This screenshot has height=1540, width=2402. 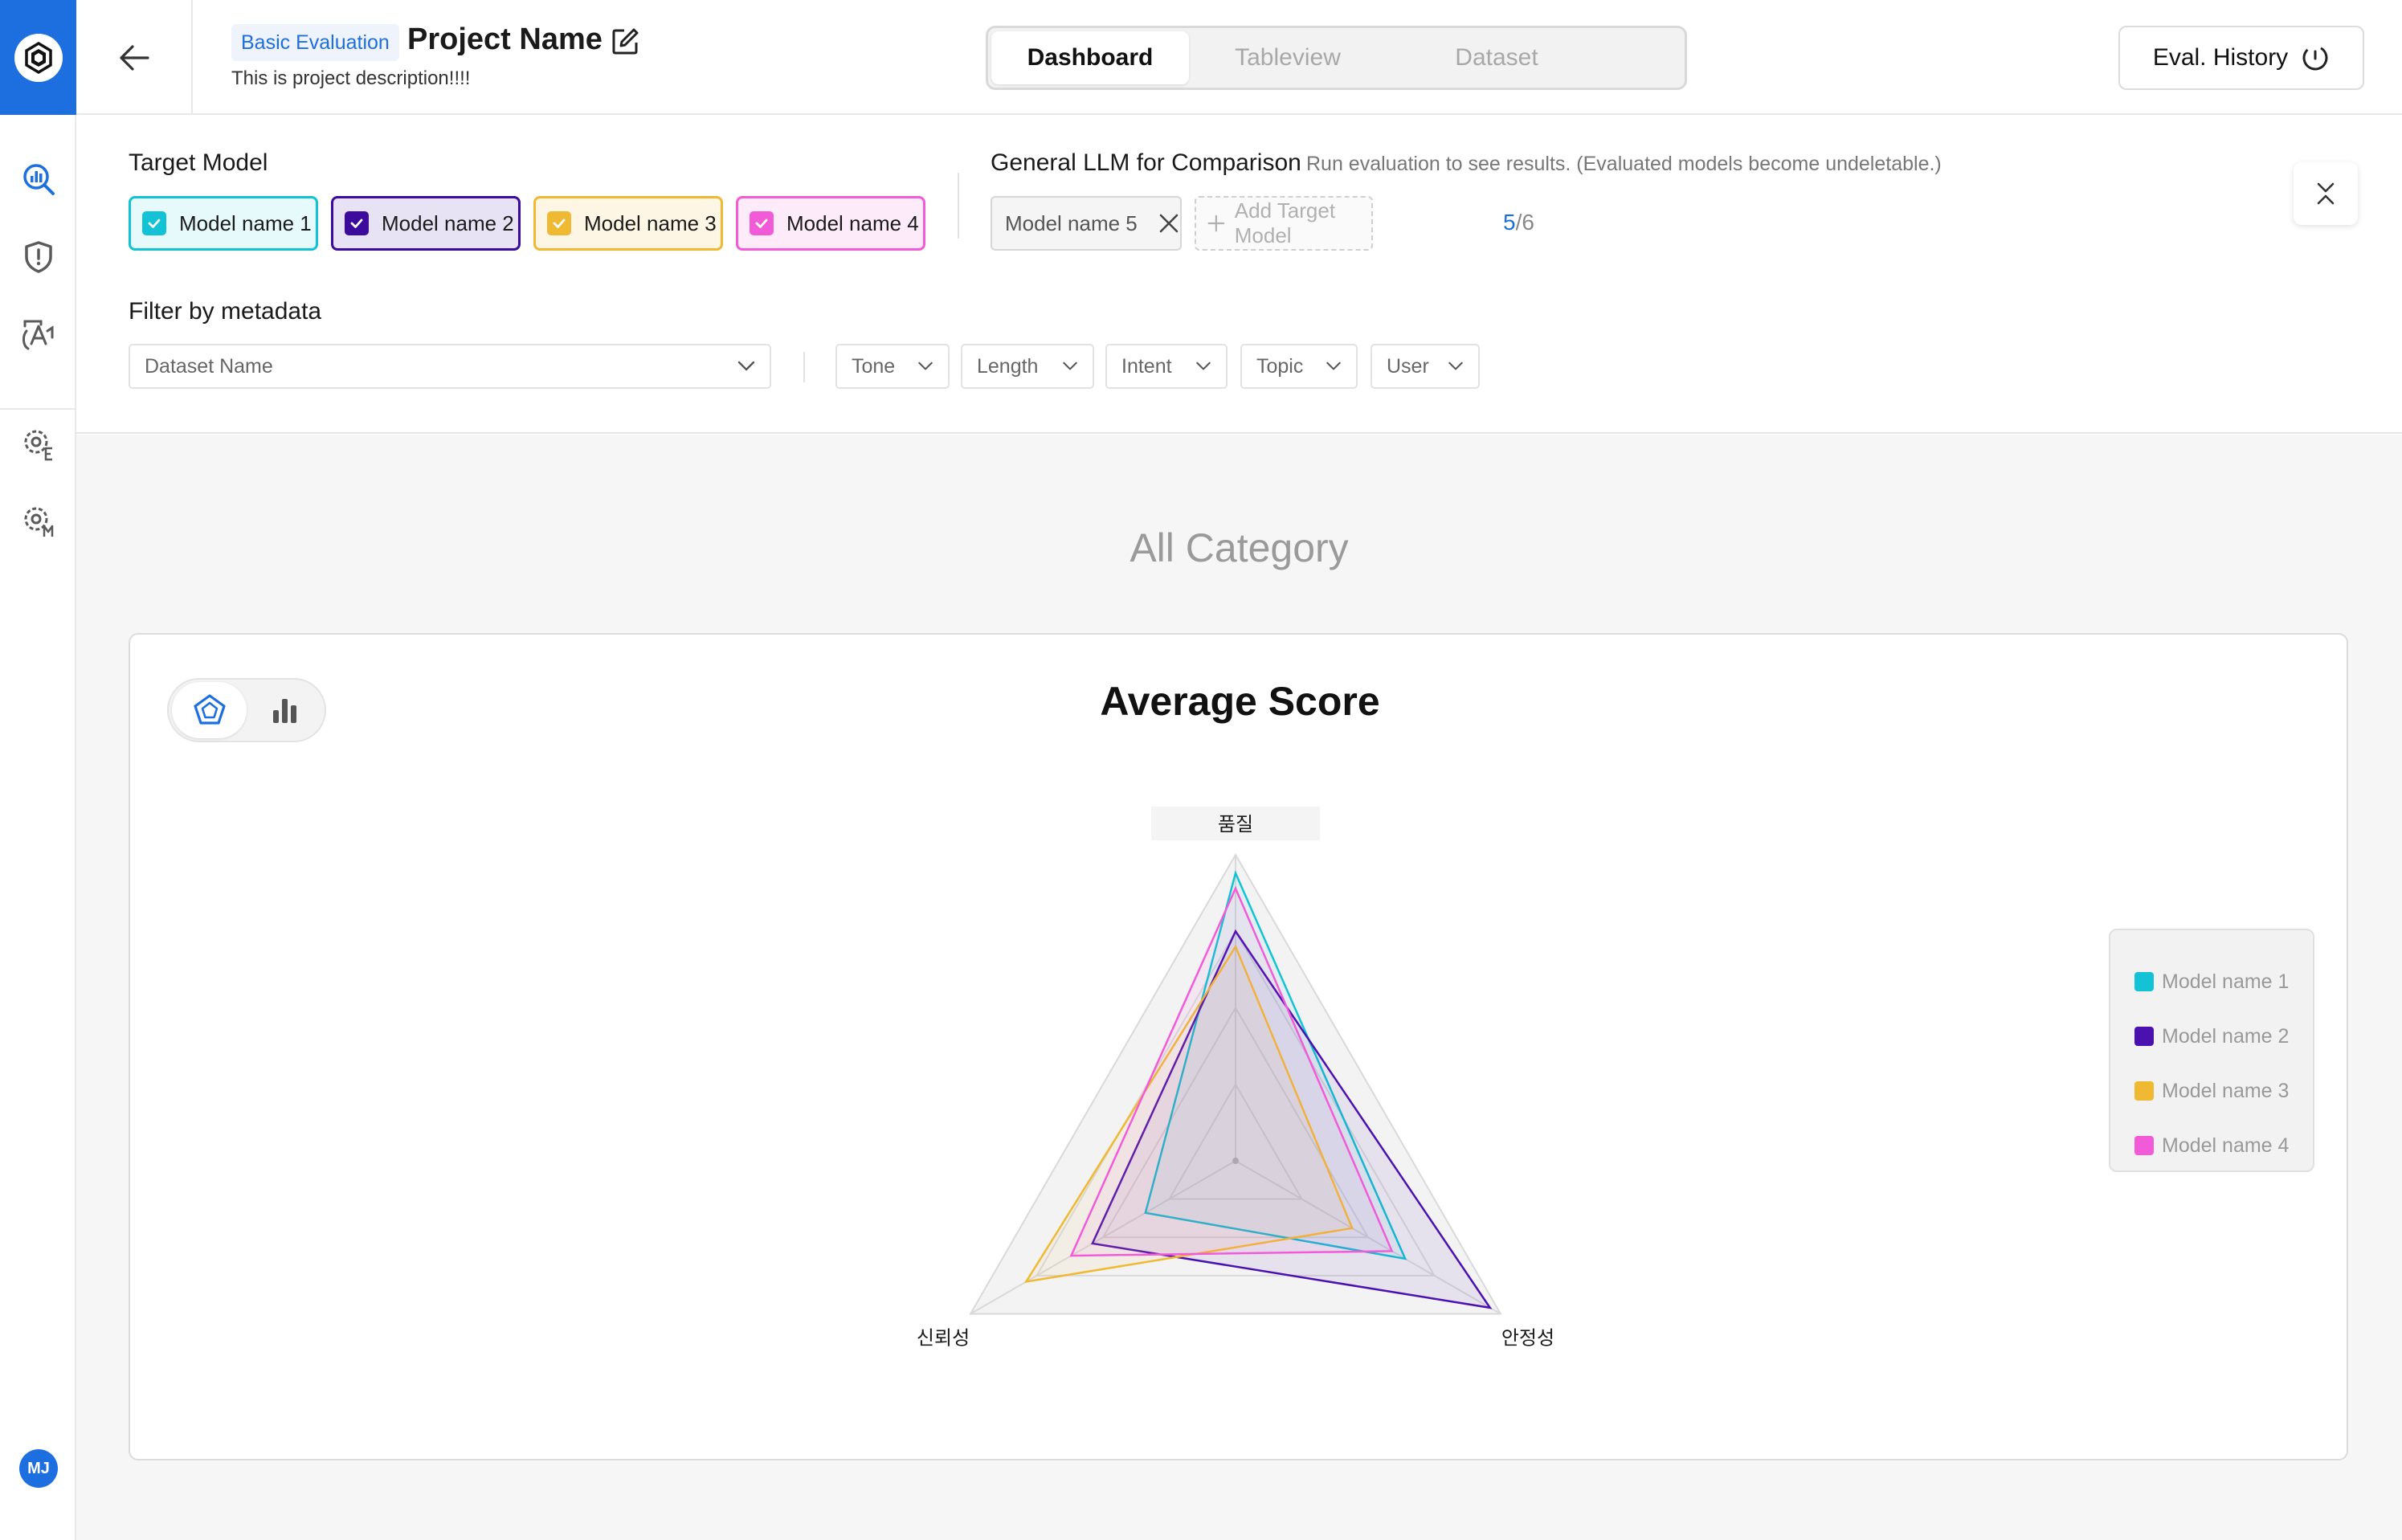 I want to click on project-title: Project Name, so click(x=505, y=39).